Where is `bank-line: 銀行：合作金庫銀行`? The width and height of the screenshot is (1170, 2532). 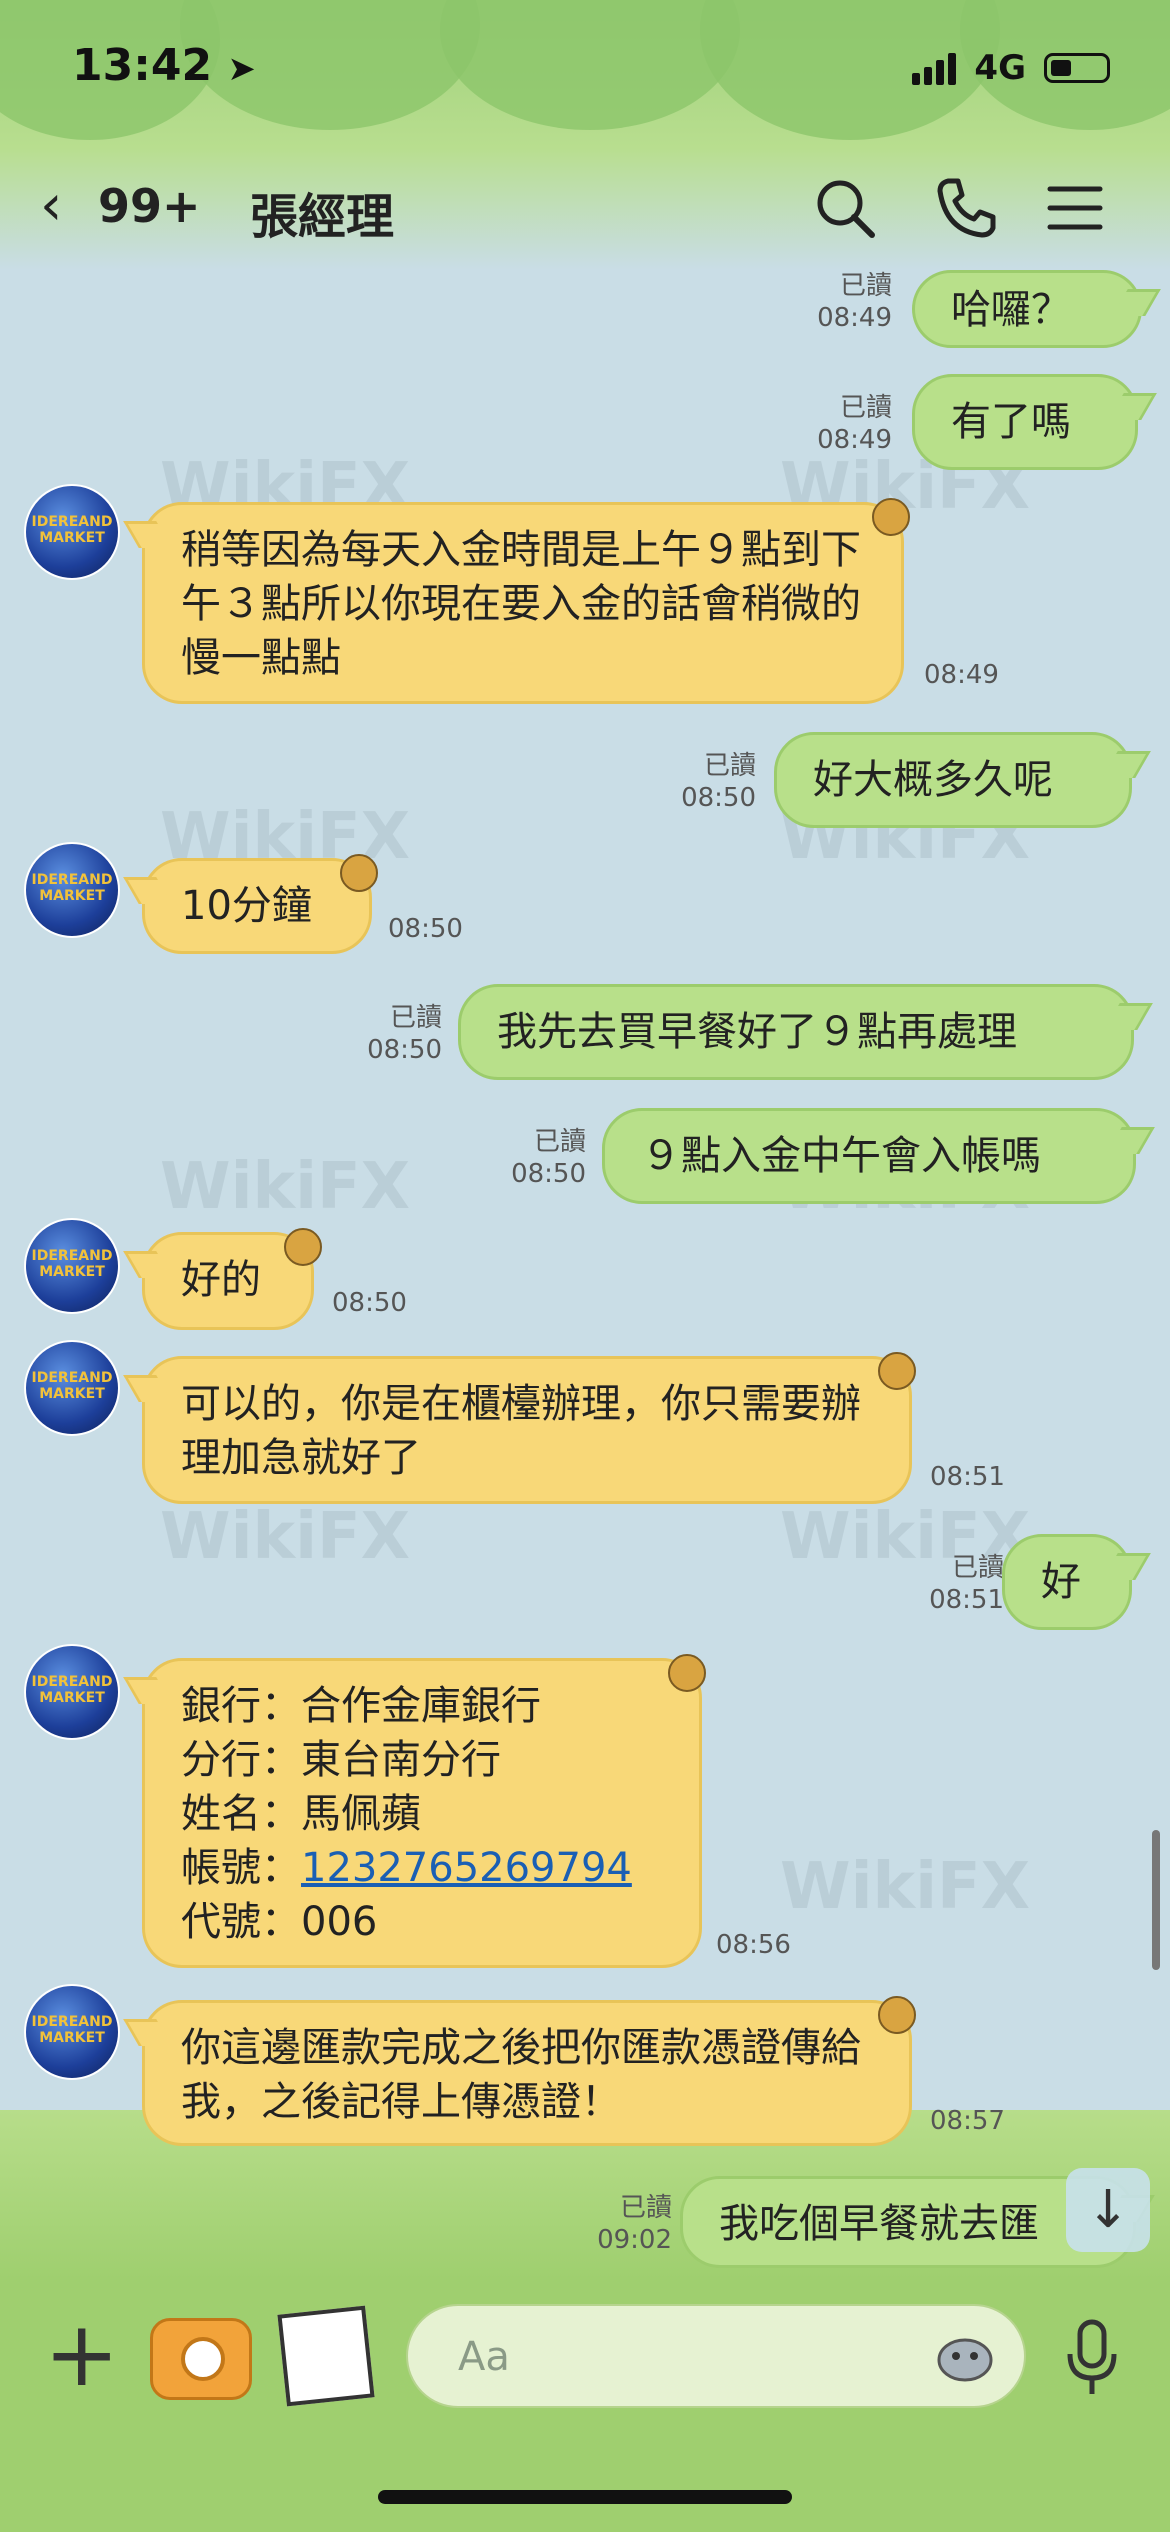
bank-line: 銀行：合作金庫銀行 is located at coordinates (361, 1706).